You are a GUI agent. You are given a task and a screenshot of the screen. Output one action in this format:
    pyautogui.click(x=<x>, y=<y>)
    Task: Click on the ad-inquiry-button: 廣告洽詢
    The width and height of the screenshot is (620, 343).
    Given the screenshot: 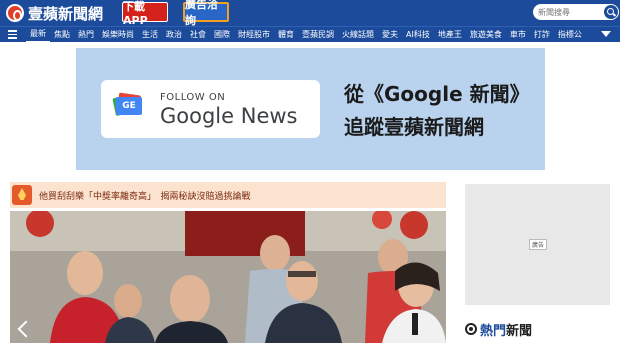 What is the action you would take?
    pyautogui.click(x=206, y=13)
    